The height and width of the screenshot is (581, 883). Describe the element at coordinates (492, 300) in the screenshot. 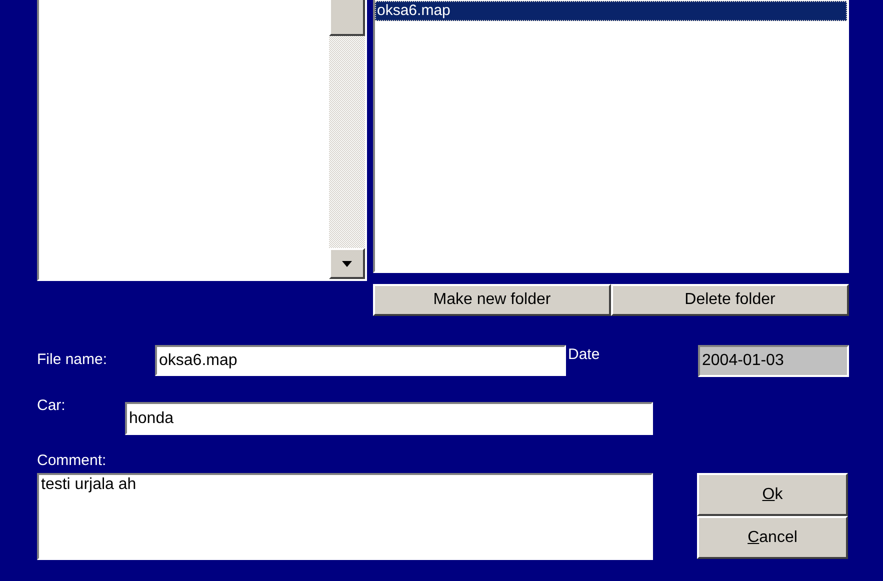

I see `folder-button: Make new folder` at that location.